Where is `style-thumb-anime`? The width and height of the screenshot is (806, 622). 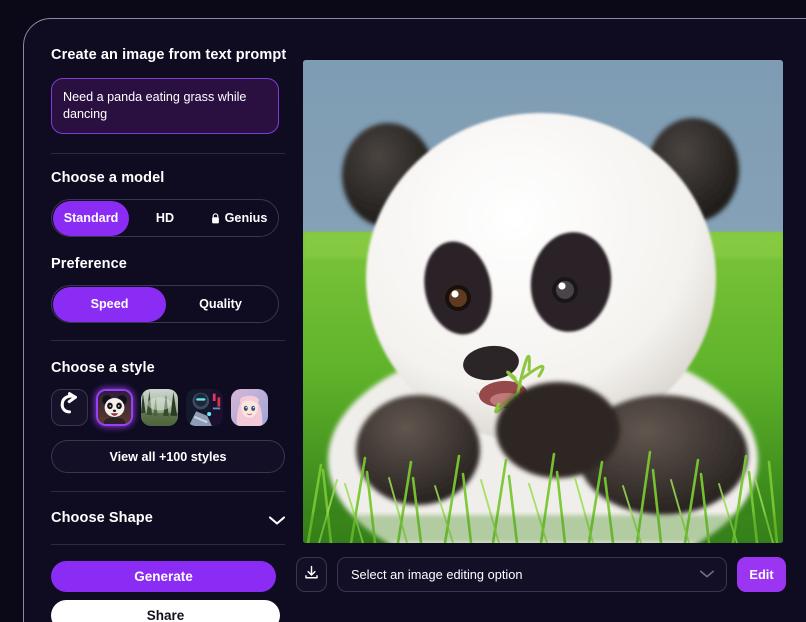
style-thumb-anime is located at coordinates (249, 407).